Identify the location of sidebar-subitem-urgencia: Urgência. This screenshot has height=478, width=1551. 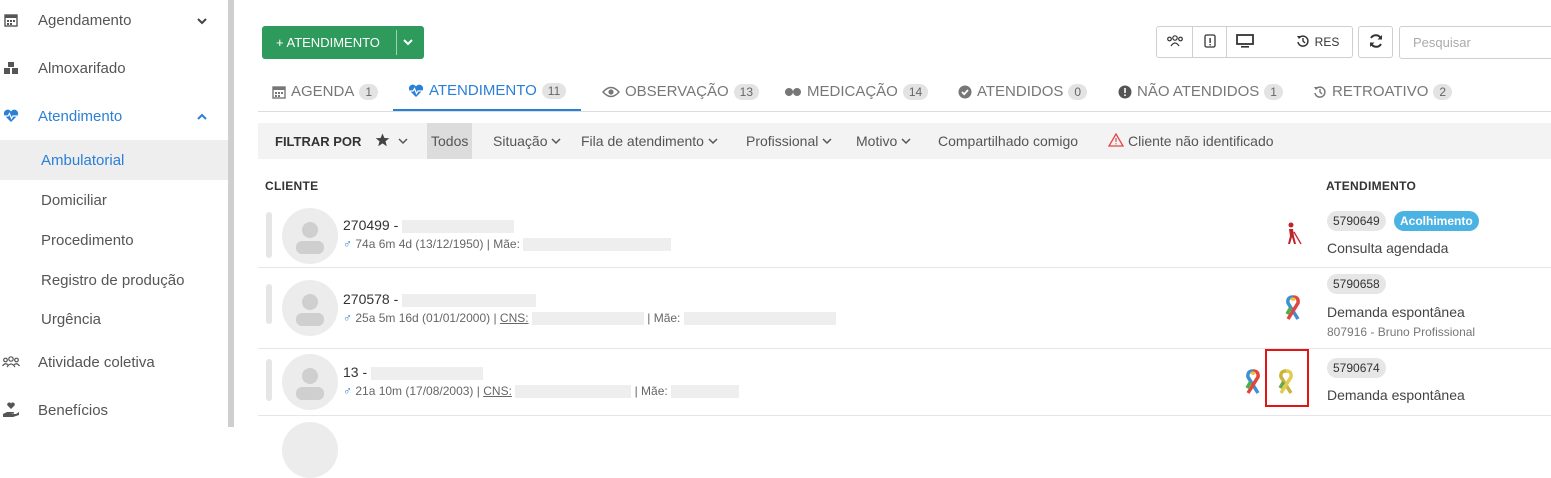
(114, 319).